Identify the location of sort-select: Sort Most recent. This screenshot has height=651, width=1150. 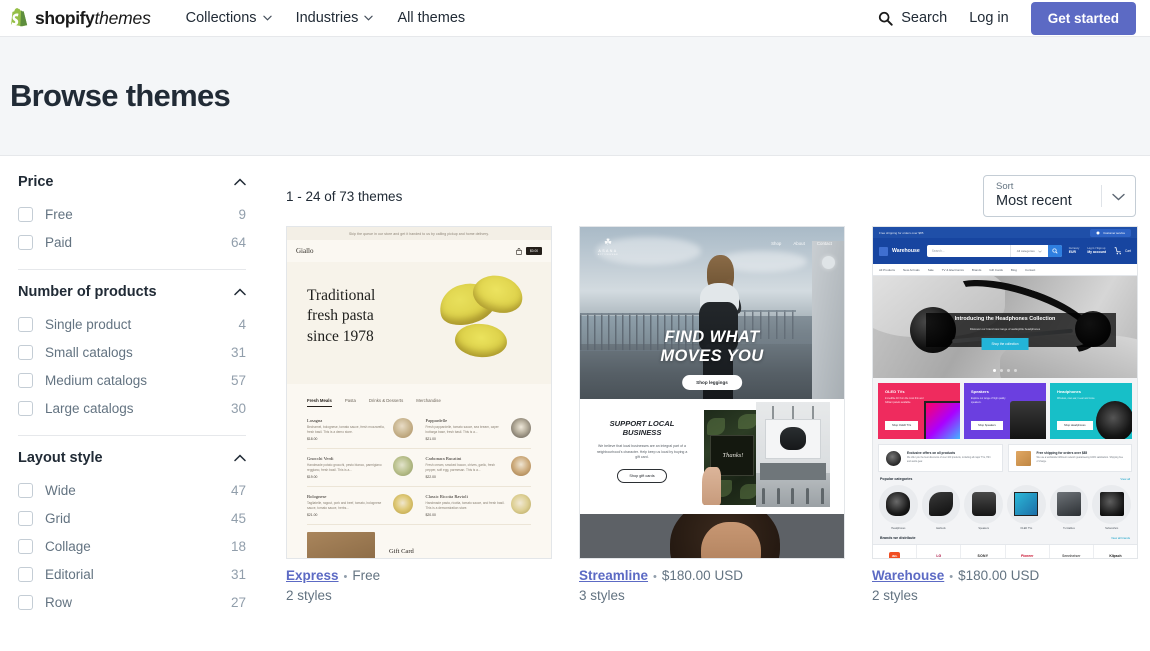
(1059, 196).